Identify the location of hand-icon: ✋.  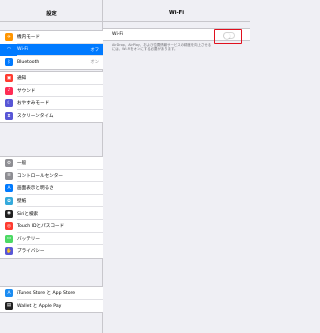
(9, 251).